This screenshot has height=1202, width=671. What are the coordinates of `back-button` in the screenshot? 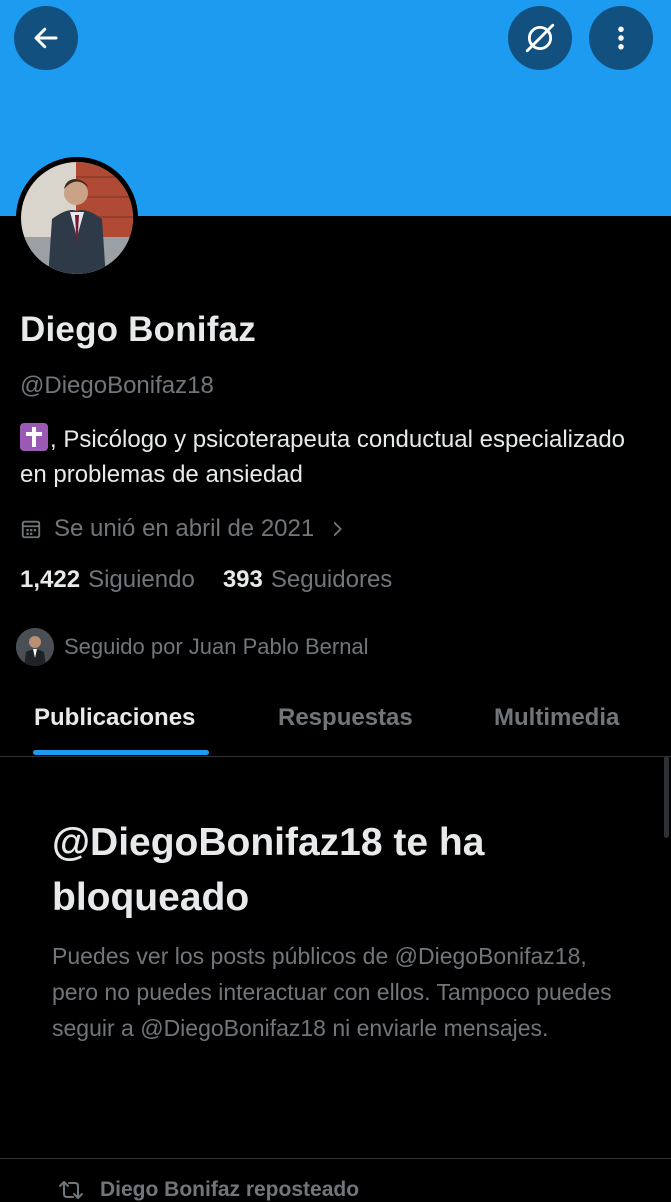 It's located at (46, 38).